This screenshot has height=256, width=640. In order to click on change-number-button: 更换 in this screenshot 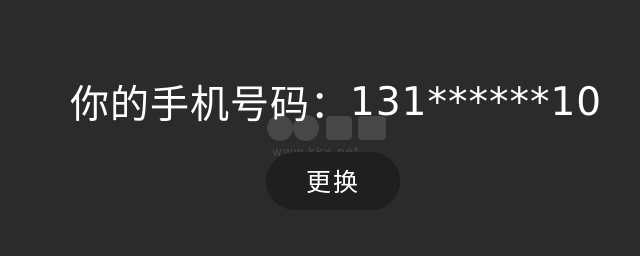, I will do `click(333, 181)`.